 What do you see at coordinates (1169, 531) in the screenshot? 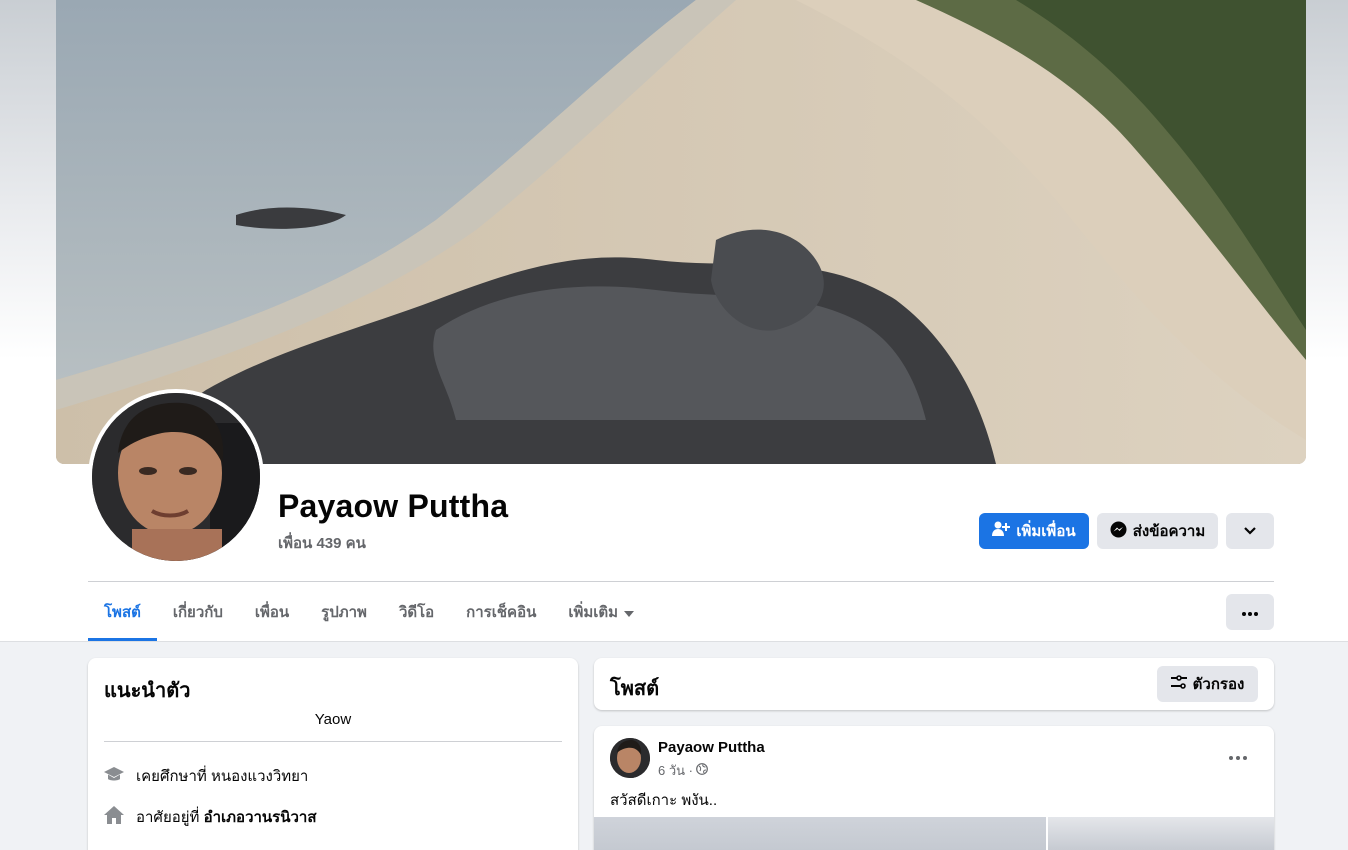
I see `message-label: ส่งข้อความ` at bounding box center [1169, 531].